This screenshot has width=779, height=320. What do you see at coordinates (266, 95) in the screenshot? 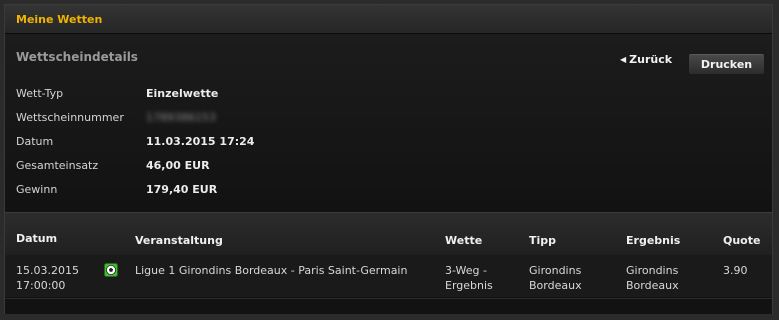
I see `info-row-bet-type: Wett-Typ Einzelwette` at bounding box center [266, 95].